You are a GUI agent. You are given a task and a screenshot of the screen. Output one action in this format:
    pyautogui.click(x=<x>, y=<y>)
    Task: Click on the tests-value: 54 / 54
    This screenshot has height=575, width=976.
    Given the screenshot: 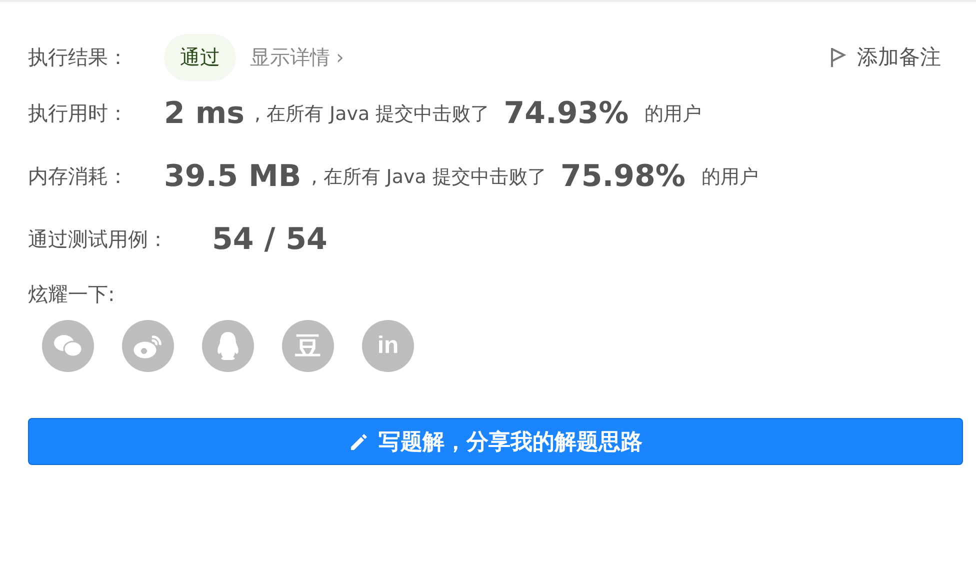 What is the action you would take?
    pyautogui.click(x=270, y=239)
    